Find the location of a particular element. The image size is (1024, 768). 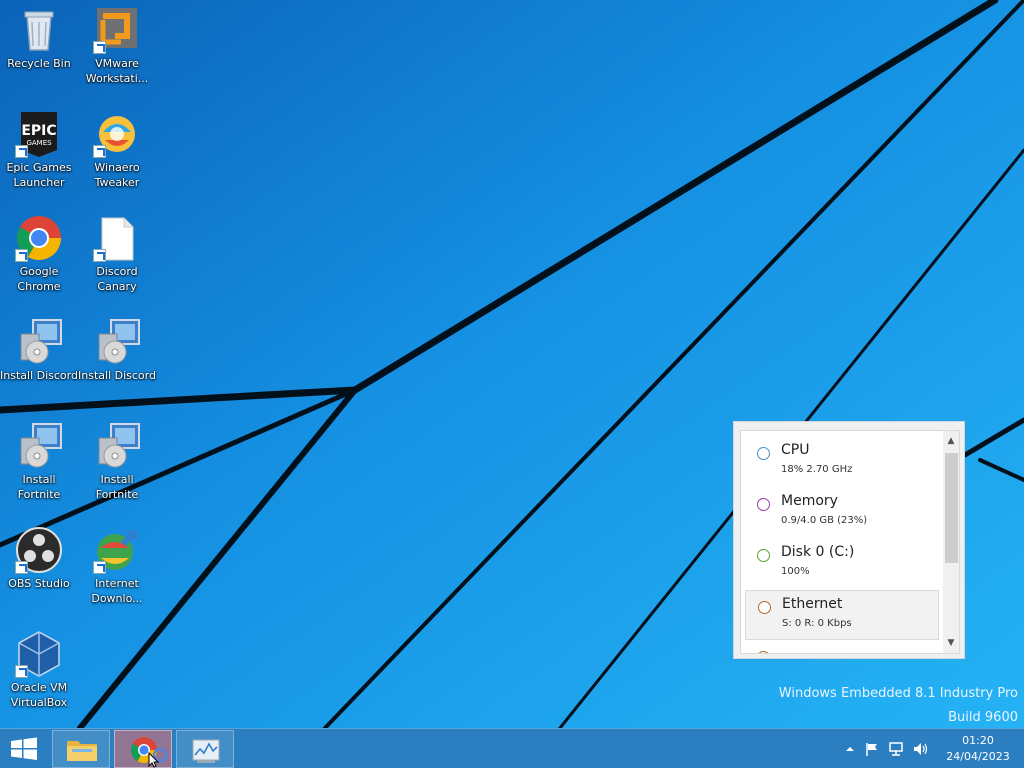

vmware-icon is located at coordinates (117, 30).